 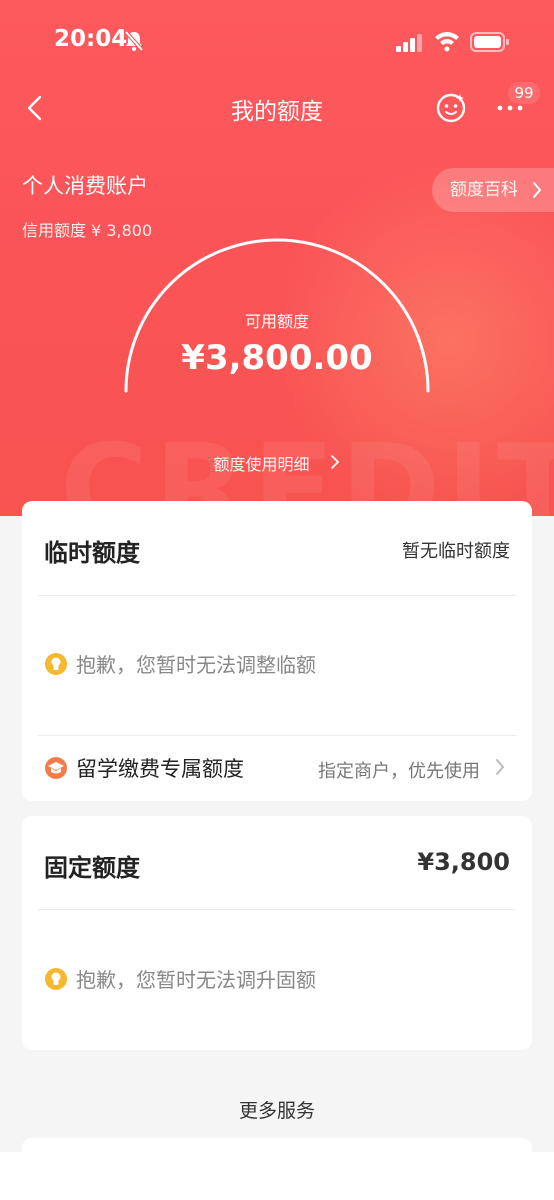 What do you see at coordinates (91, 39) in the screenshot?
I see `status-time: 20:04` at bounding box center [91, 39].